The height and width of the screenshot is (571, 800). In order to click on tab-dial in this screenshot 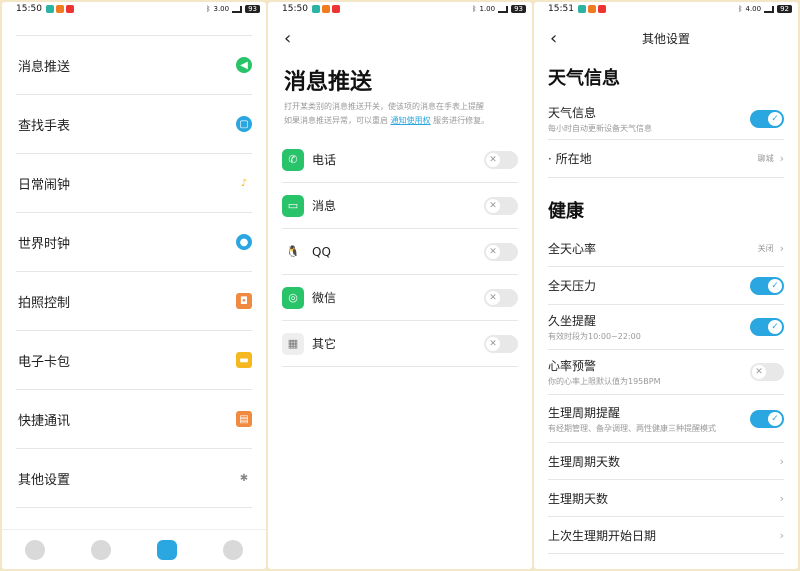, I will do `click(101, 549)`.